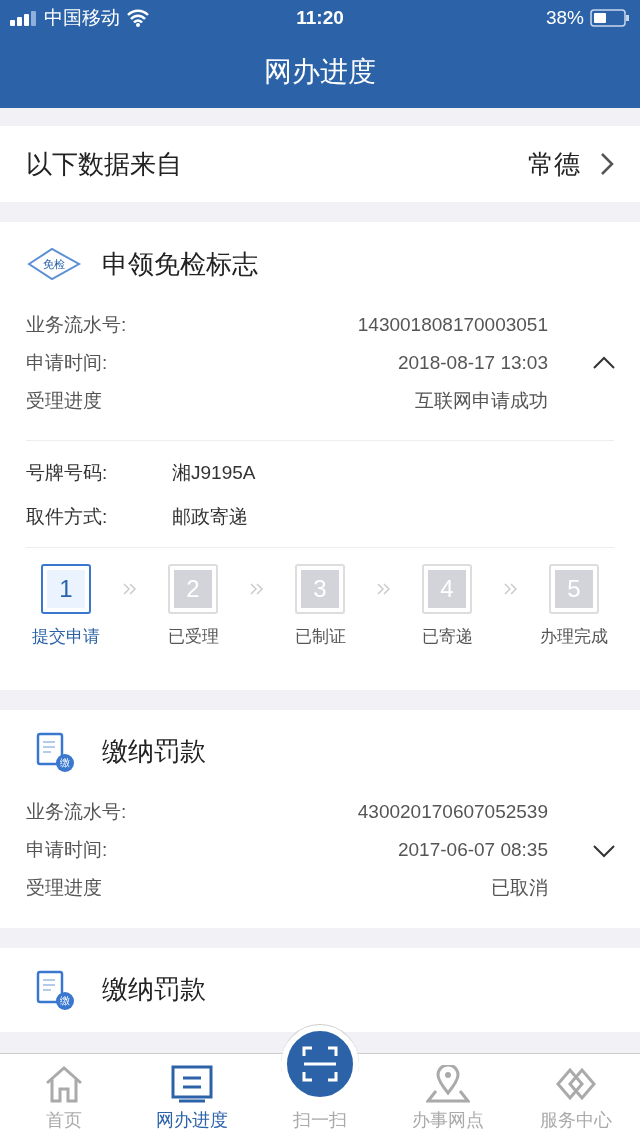  I want to click on clock-time: 11:20, so click(320, 17).